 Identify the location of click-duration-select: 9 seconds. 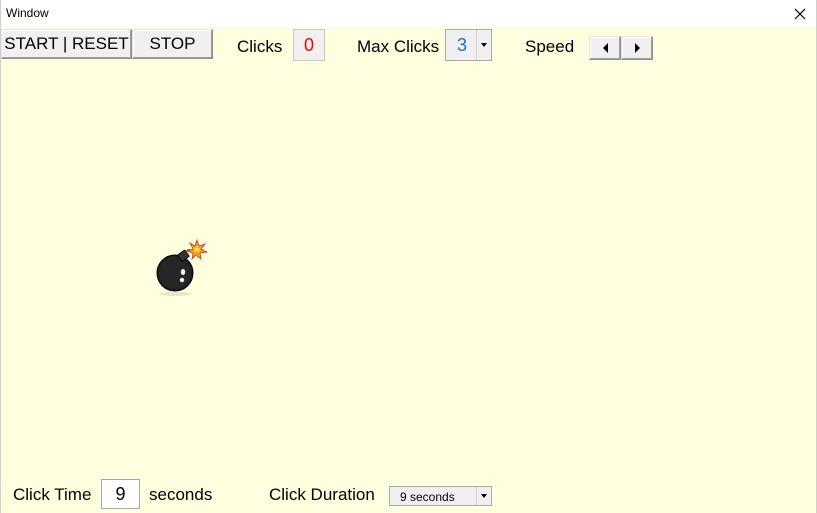
(440, 496).